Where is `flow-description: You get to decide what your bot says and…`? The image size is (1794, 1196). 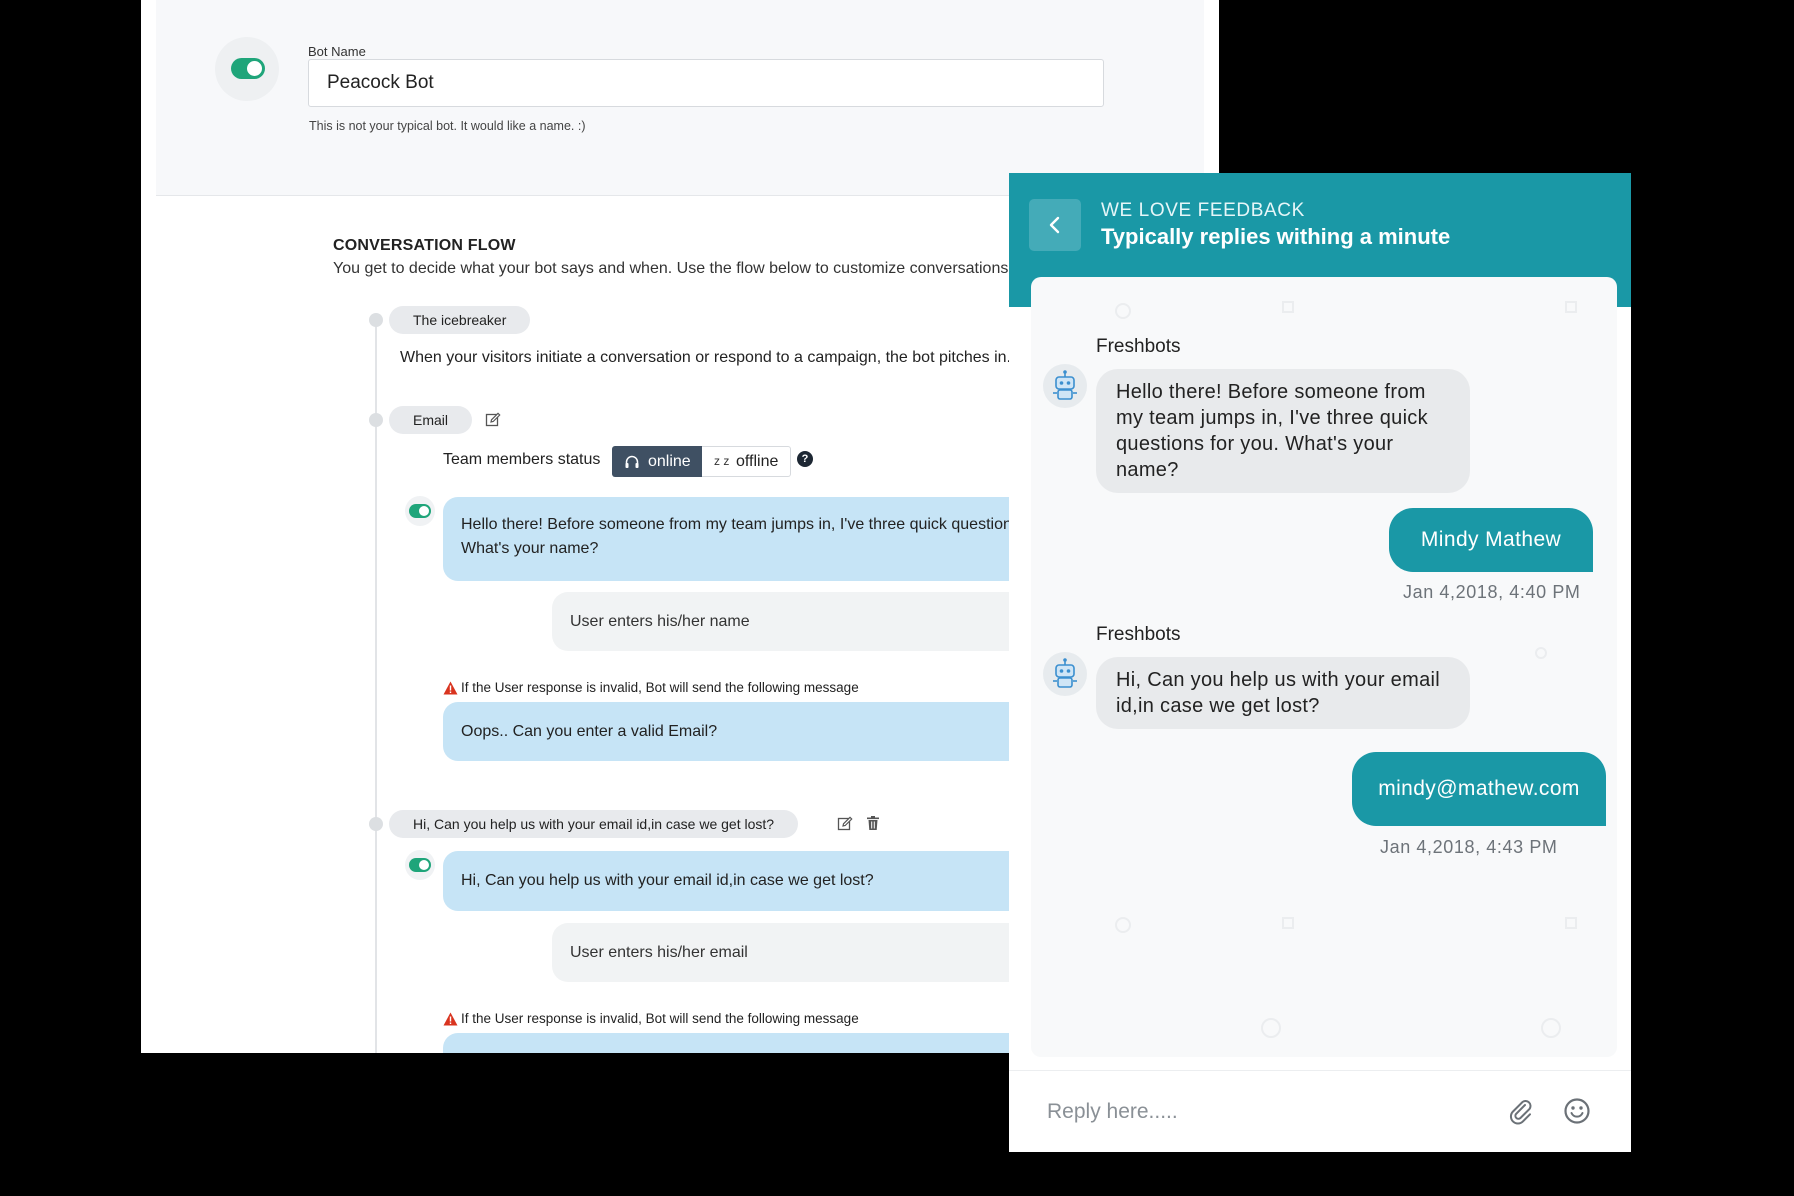 flow-description: You get to decide what your bot says and… is located at coordinates (673, 268).